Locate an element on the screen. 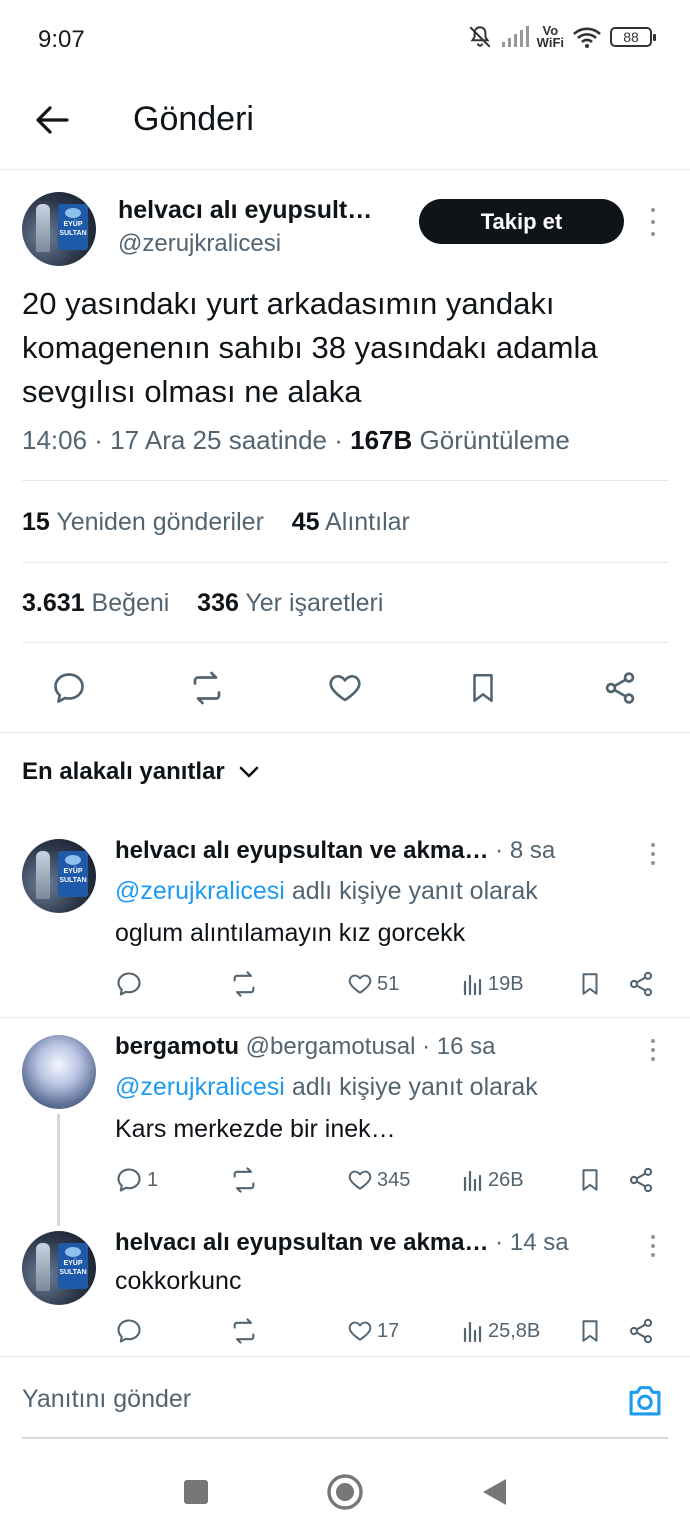 The image size is (690, 1534). comment-icon is located at coordinates (129, 1331).